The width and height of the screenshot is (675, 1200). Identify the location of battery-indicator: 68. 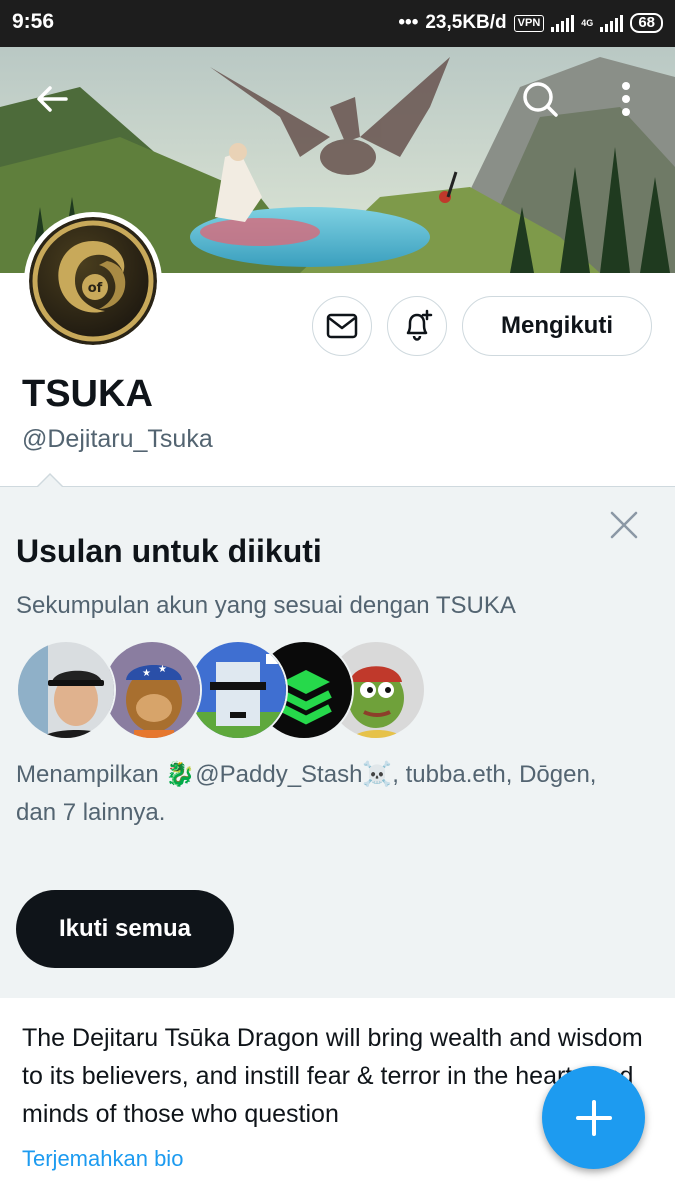
(646, 23).